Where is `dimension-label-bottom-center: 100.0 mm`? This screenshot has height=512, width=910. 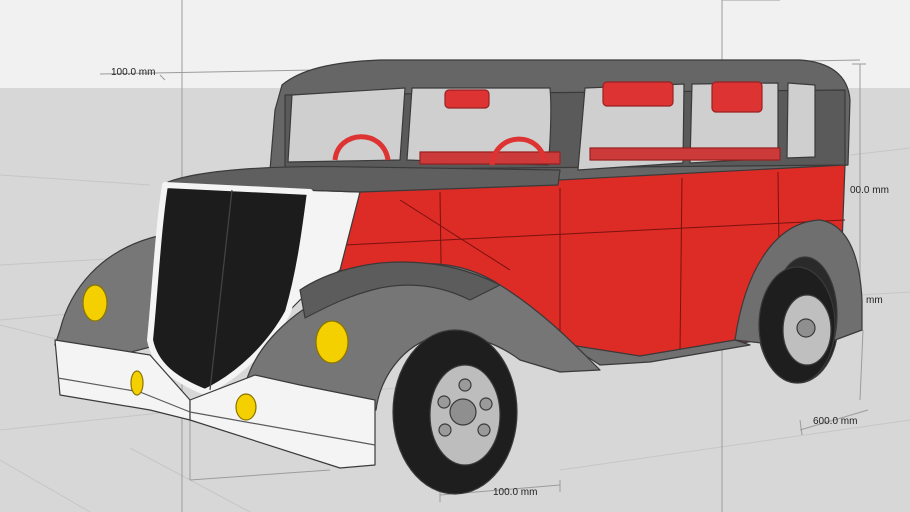 dimension-label-bottom-center: 100.0 mm is located at coordinates (515, 493).